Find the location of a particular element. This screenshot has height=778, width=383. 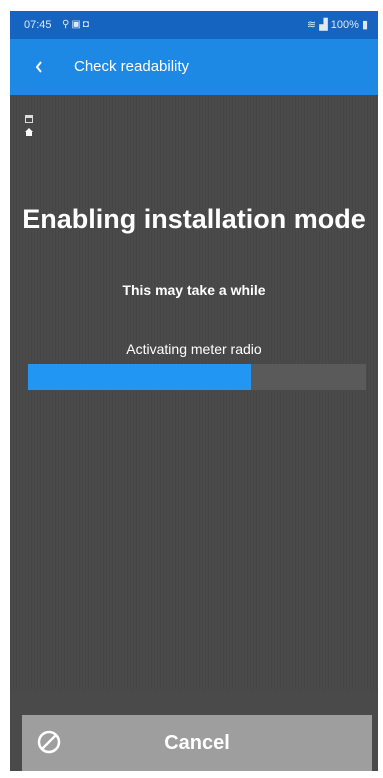

home-icon is located at coordinates (29, 130).